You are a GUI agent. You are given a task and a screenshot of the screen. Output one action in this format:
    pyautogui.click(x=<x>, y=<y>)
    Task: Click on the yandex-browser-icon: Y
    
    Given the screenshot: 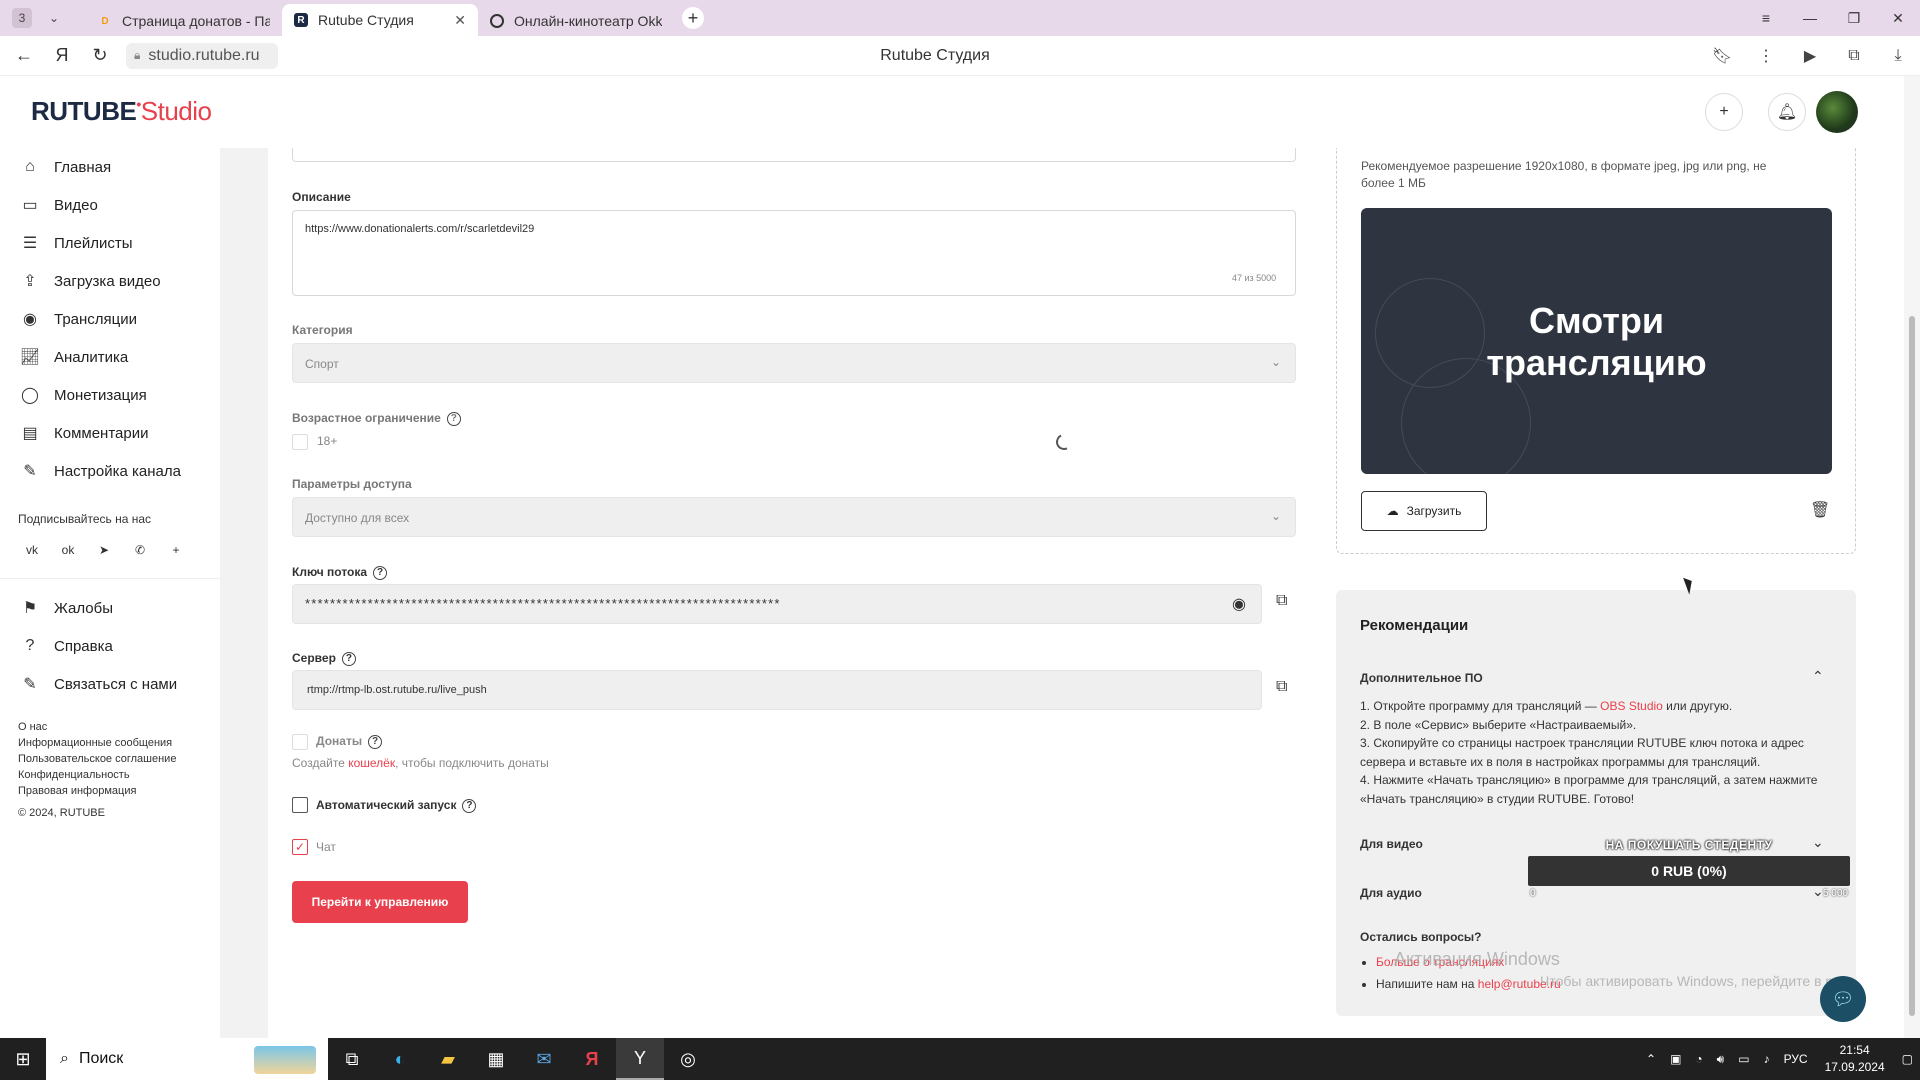 What is the action you would take?
    pyautogui.click(x=640, y=1059)
    